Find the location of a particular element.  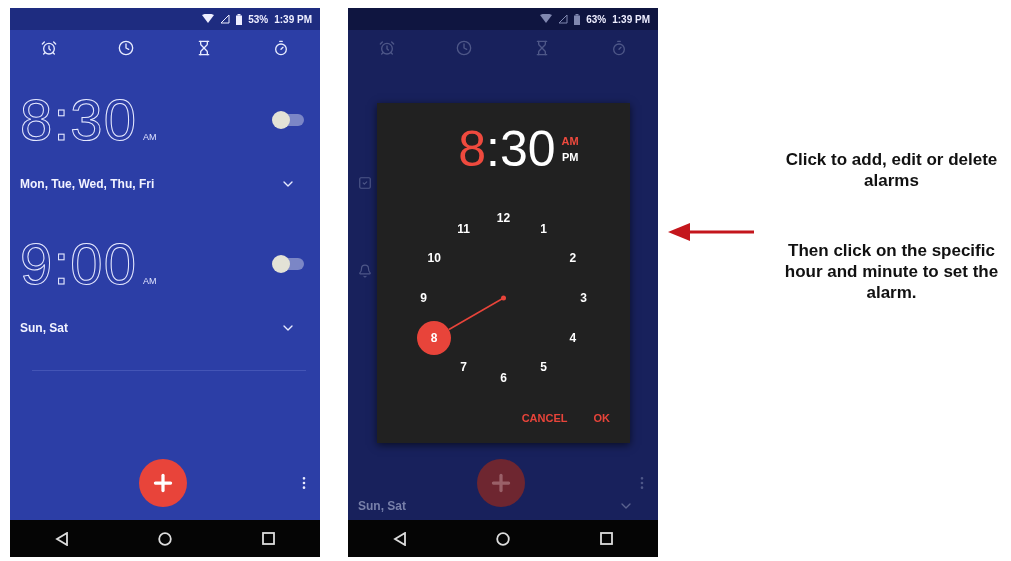

stopwatch-icon is located at coordinates (281, 48).